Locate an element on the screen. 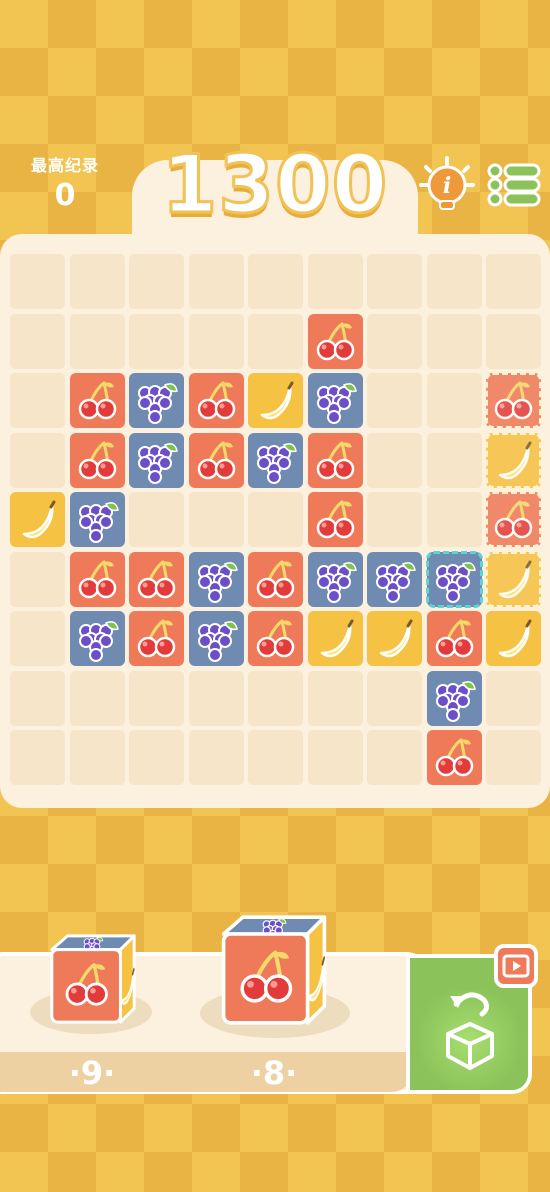 The width and height of the screenshot is (550, 1192). best-record-value: 0 is located at coordinates (65, 195).